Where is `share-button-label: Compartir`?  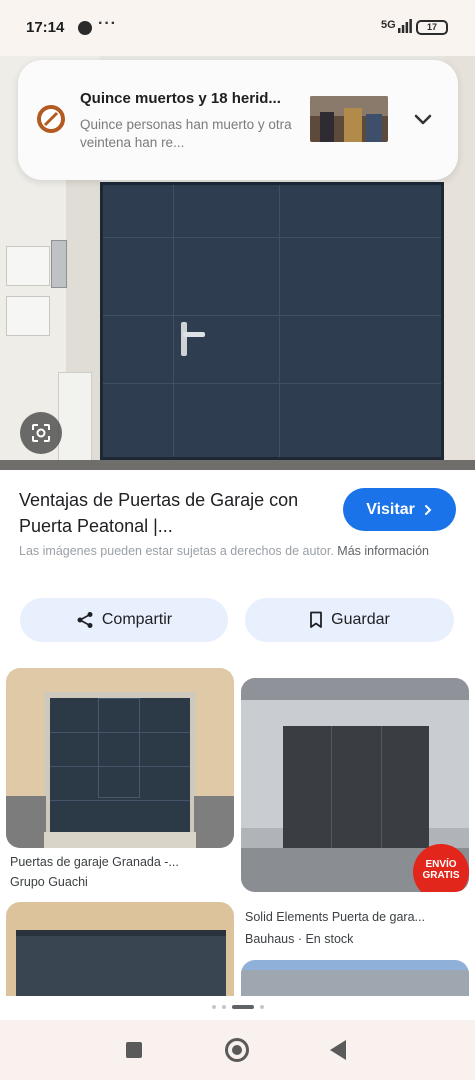 share-button-label: Compartir is located at coordinates (137, 619).